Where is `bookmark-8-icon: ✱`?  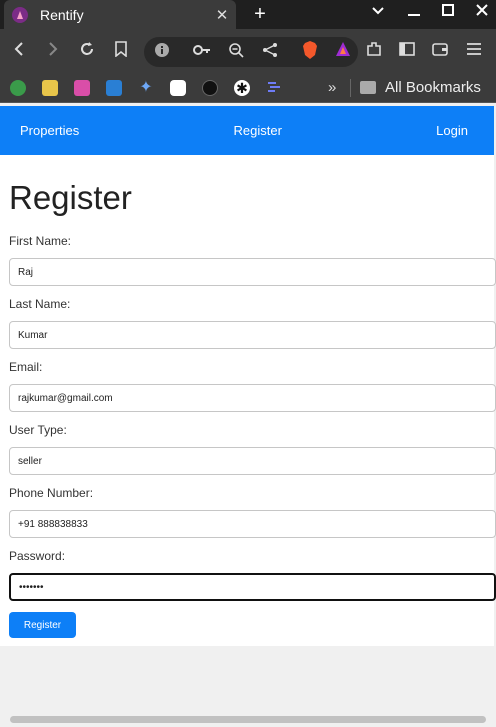
bookmark-8-icon: ✱ is located at coordinates (242, 88).